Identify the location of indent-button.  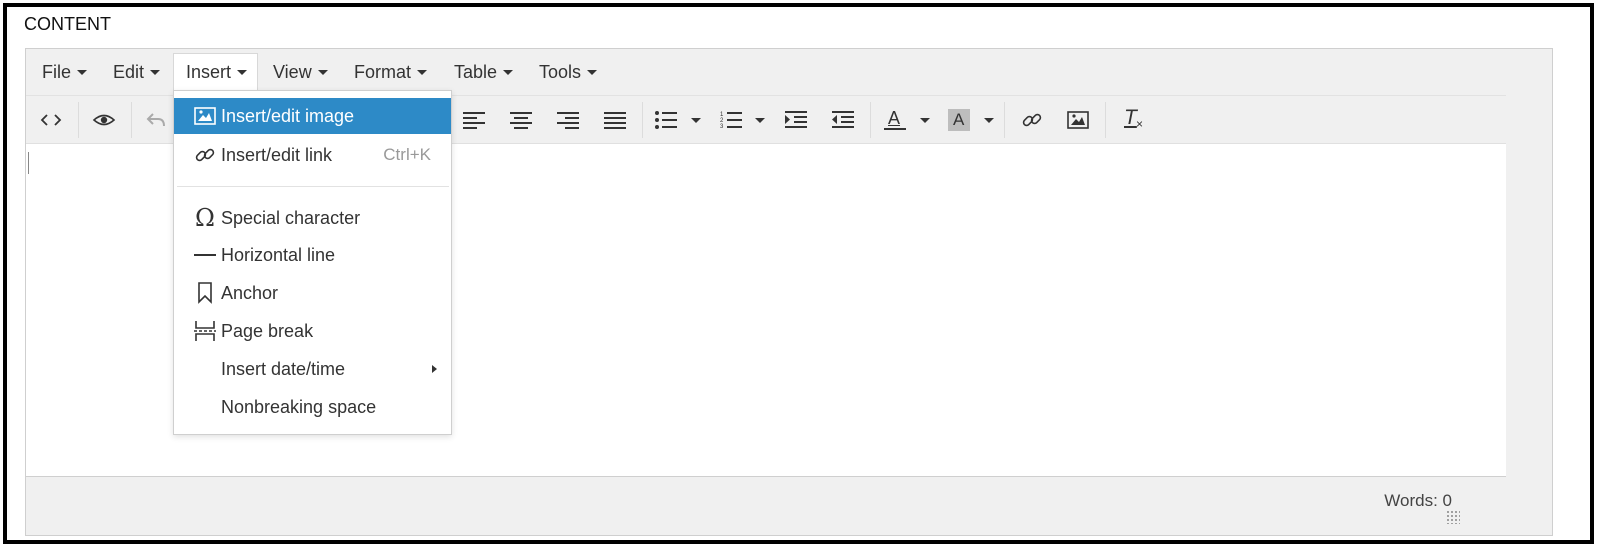
(796, 120).